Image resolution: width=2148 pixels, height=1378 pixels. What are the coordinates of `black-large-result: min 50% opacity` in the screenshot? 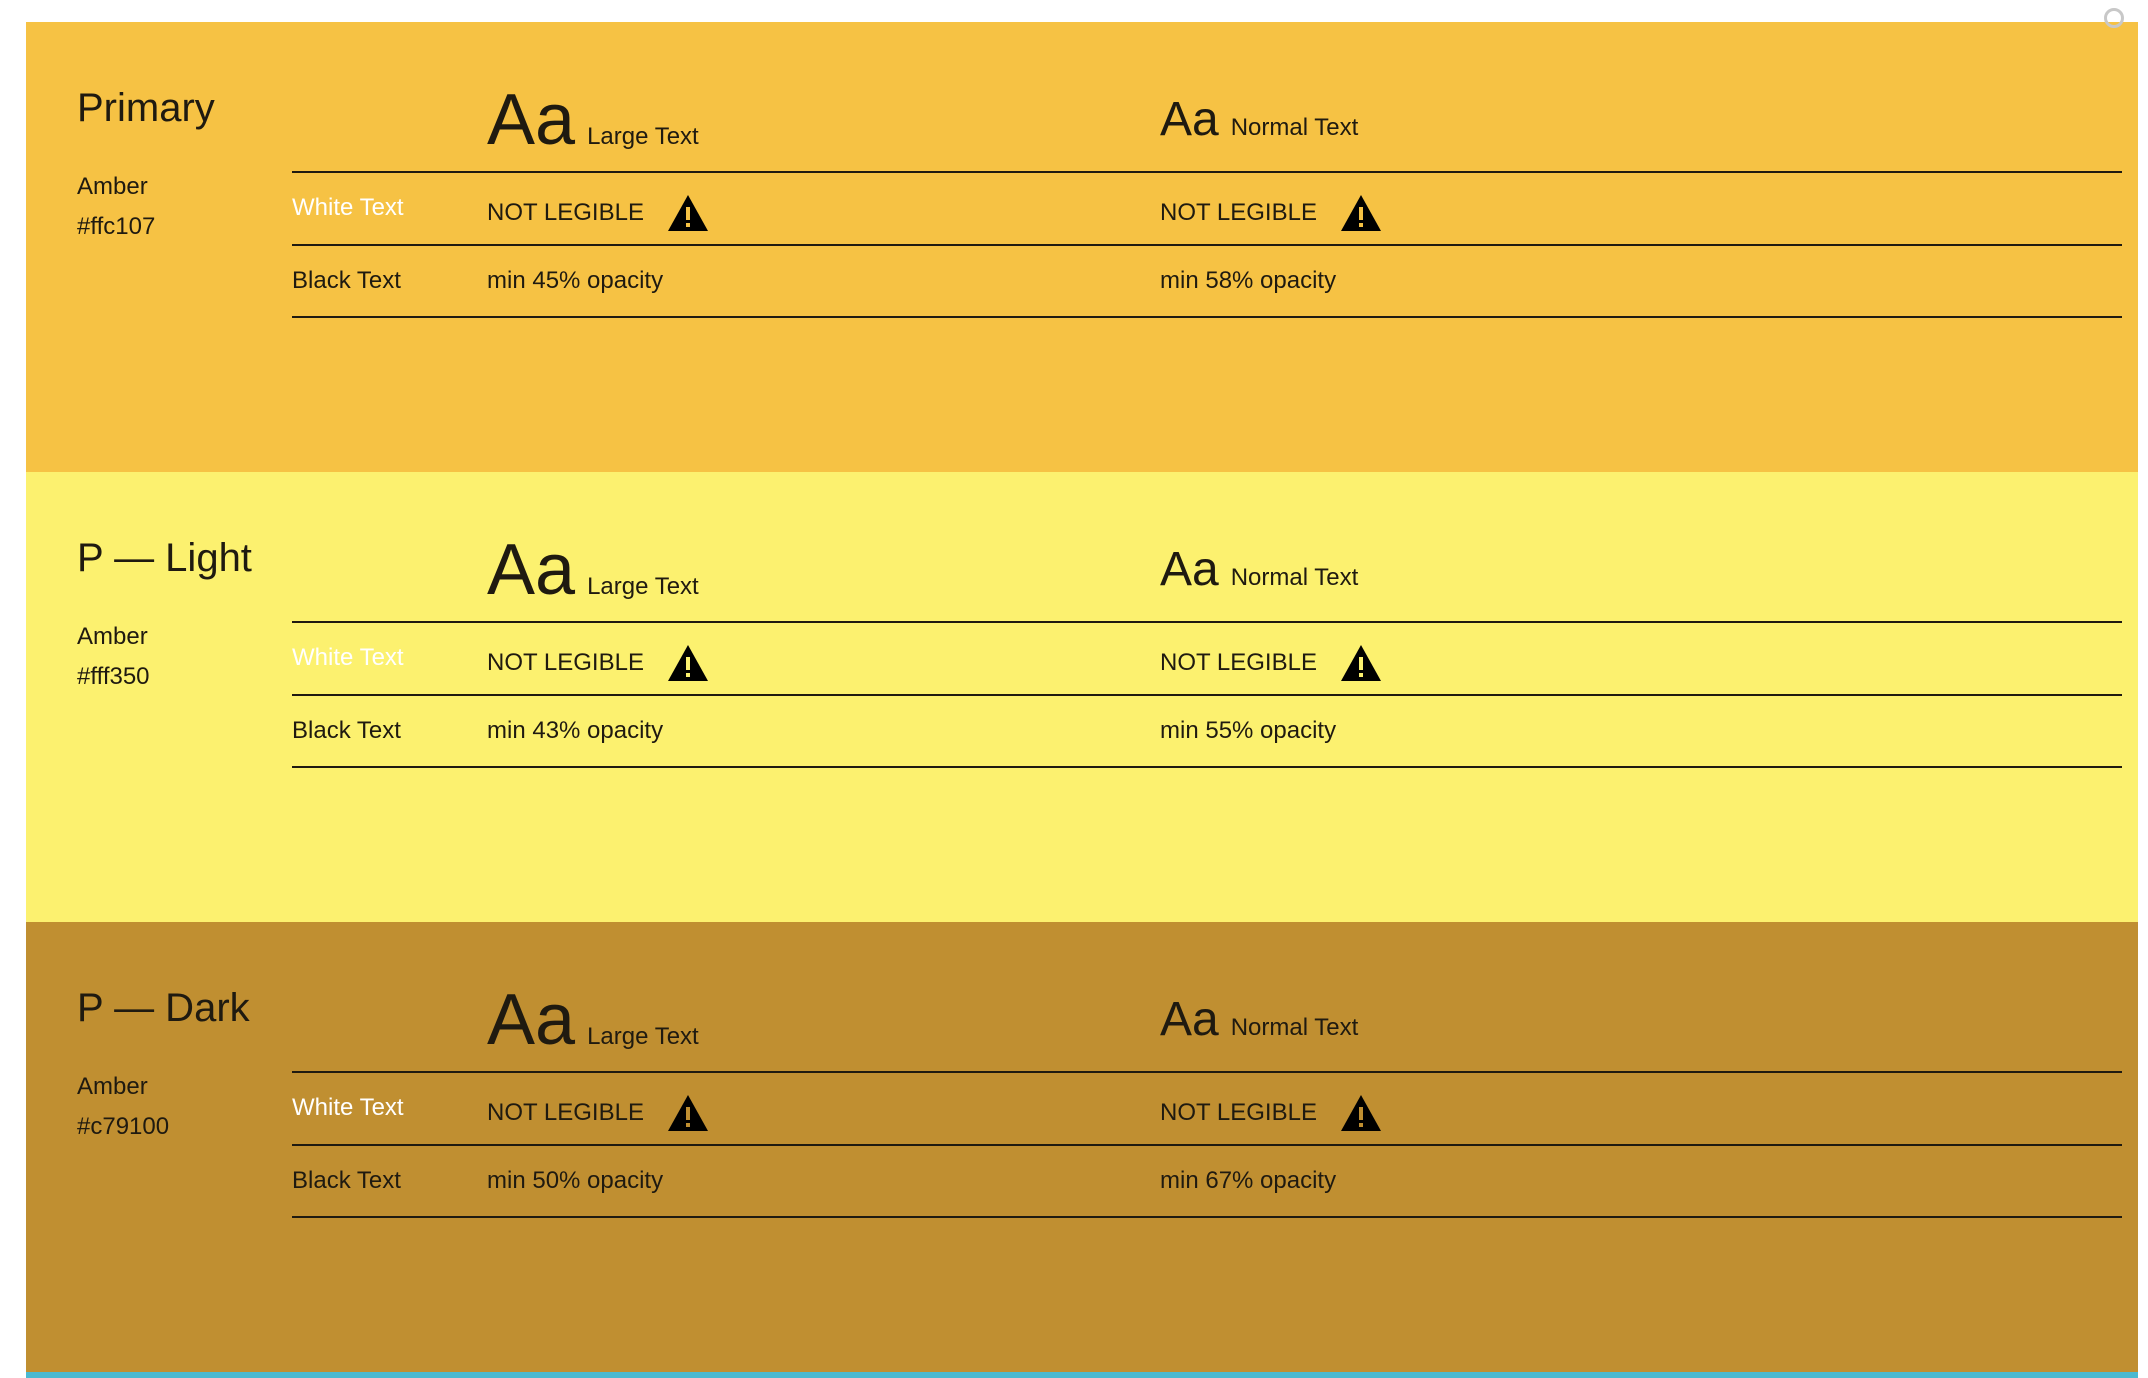 It's located at (575, 1180).